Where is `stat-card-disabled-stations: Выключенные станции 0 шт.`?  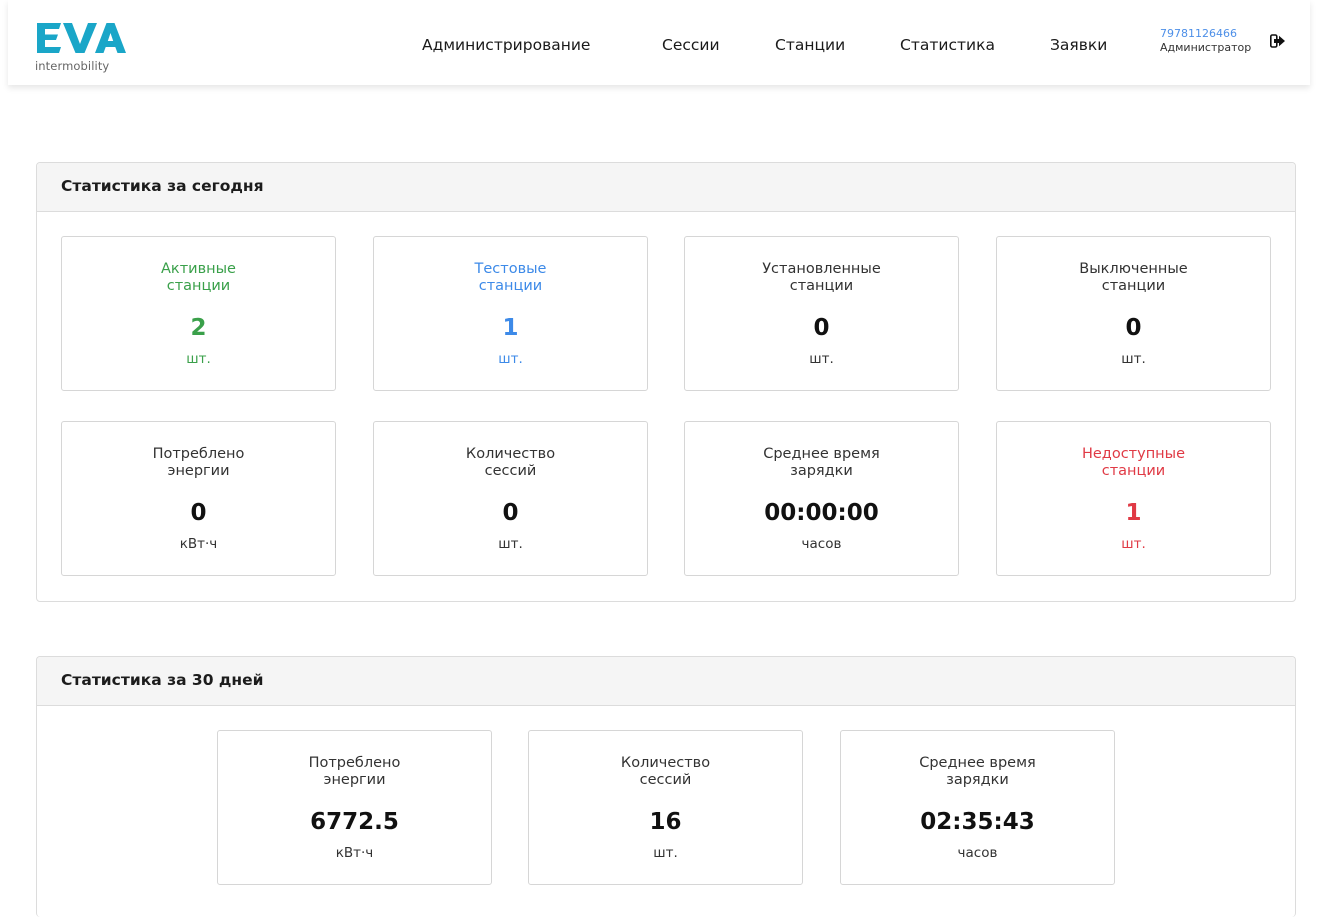 stat-card-disabled-stations: Выключенные станции 0 шт. is located at coordinates (1133, 313).